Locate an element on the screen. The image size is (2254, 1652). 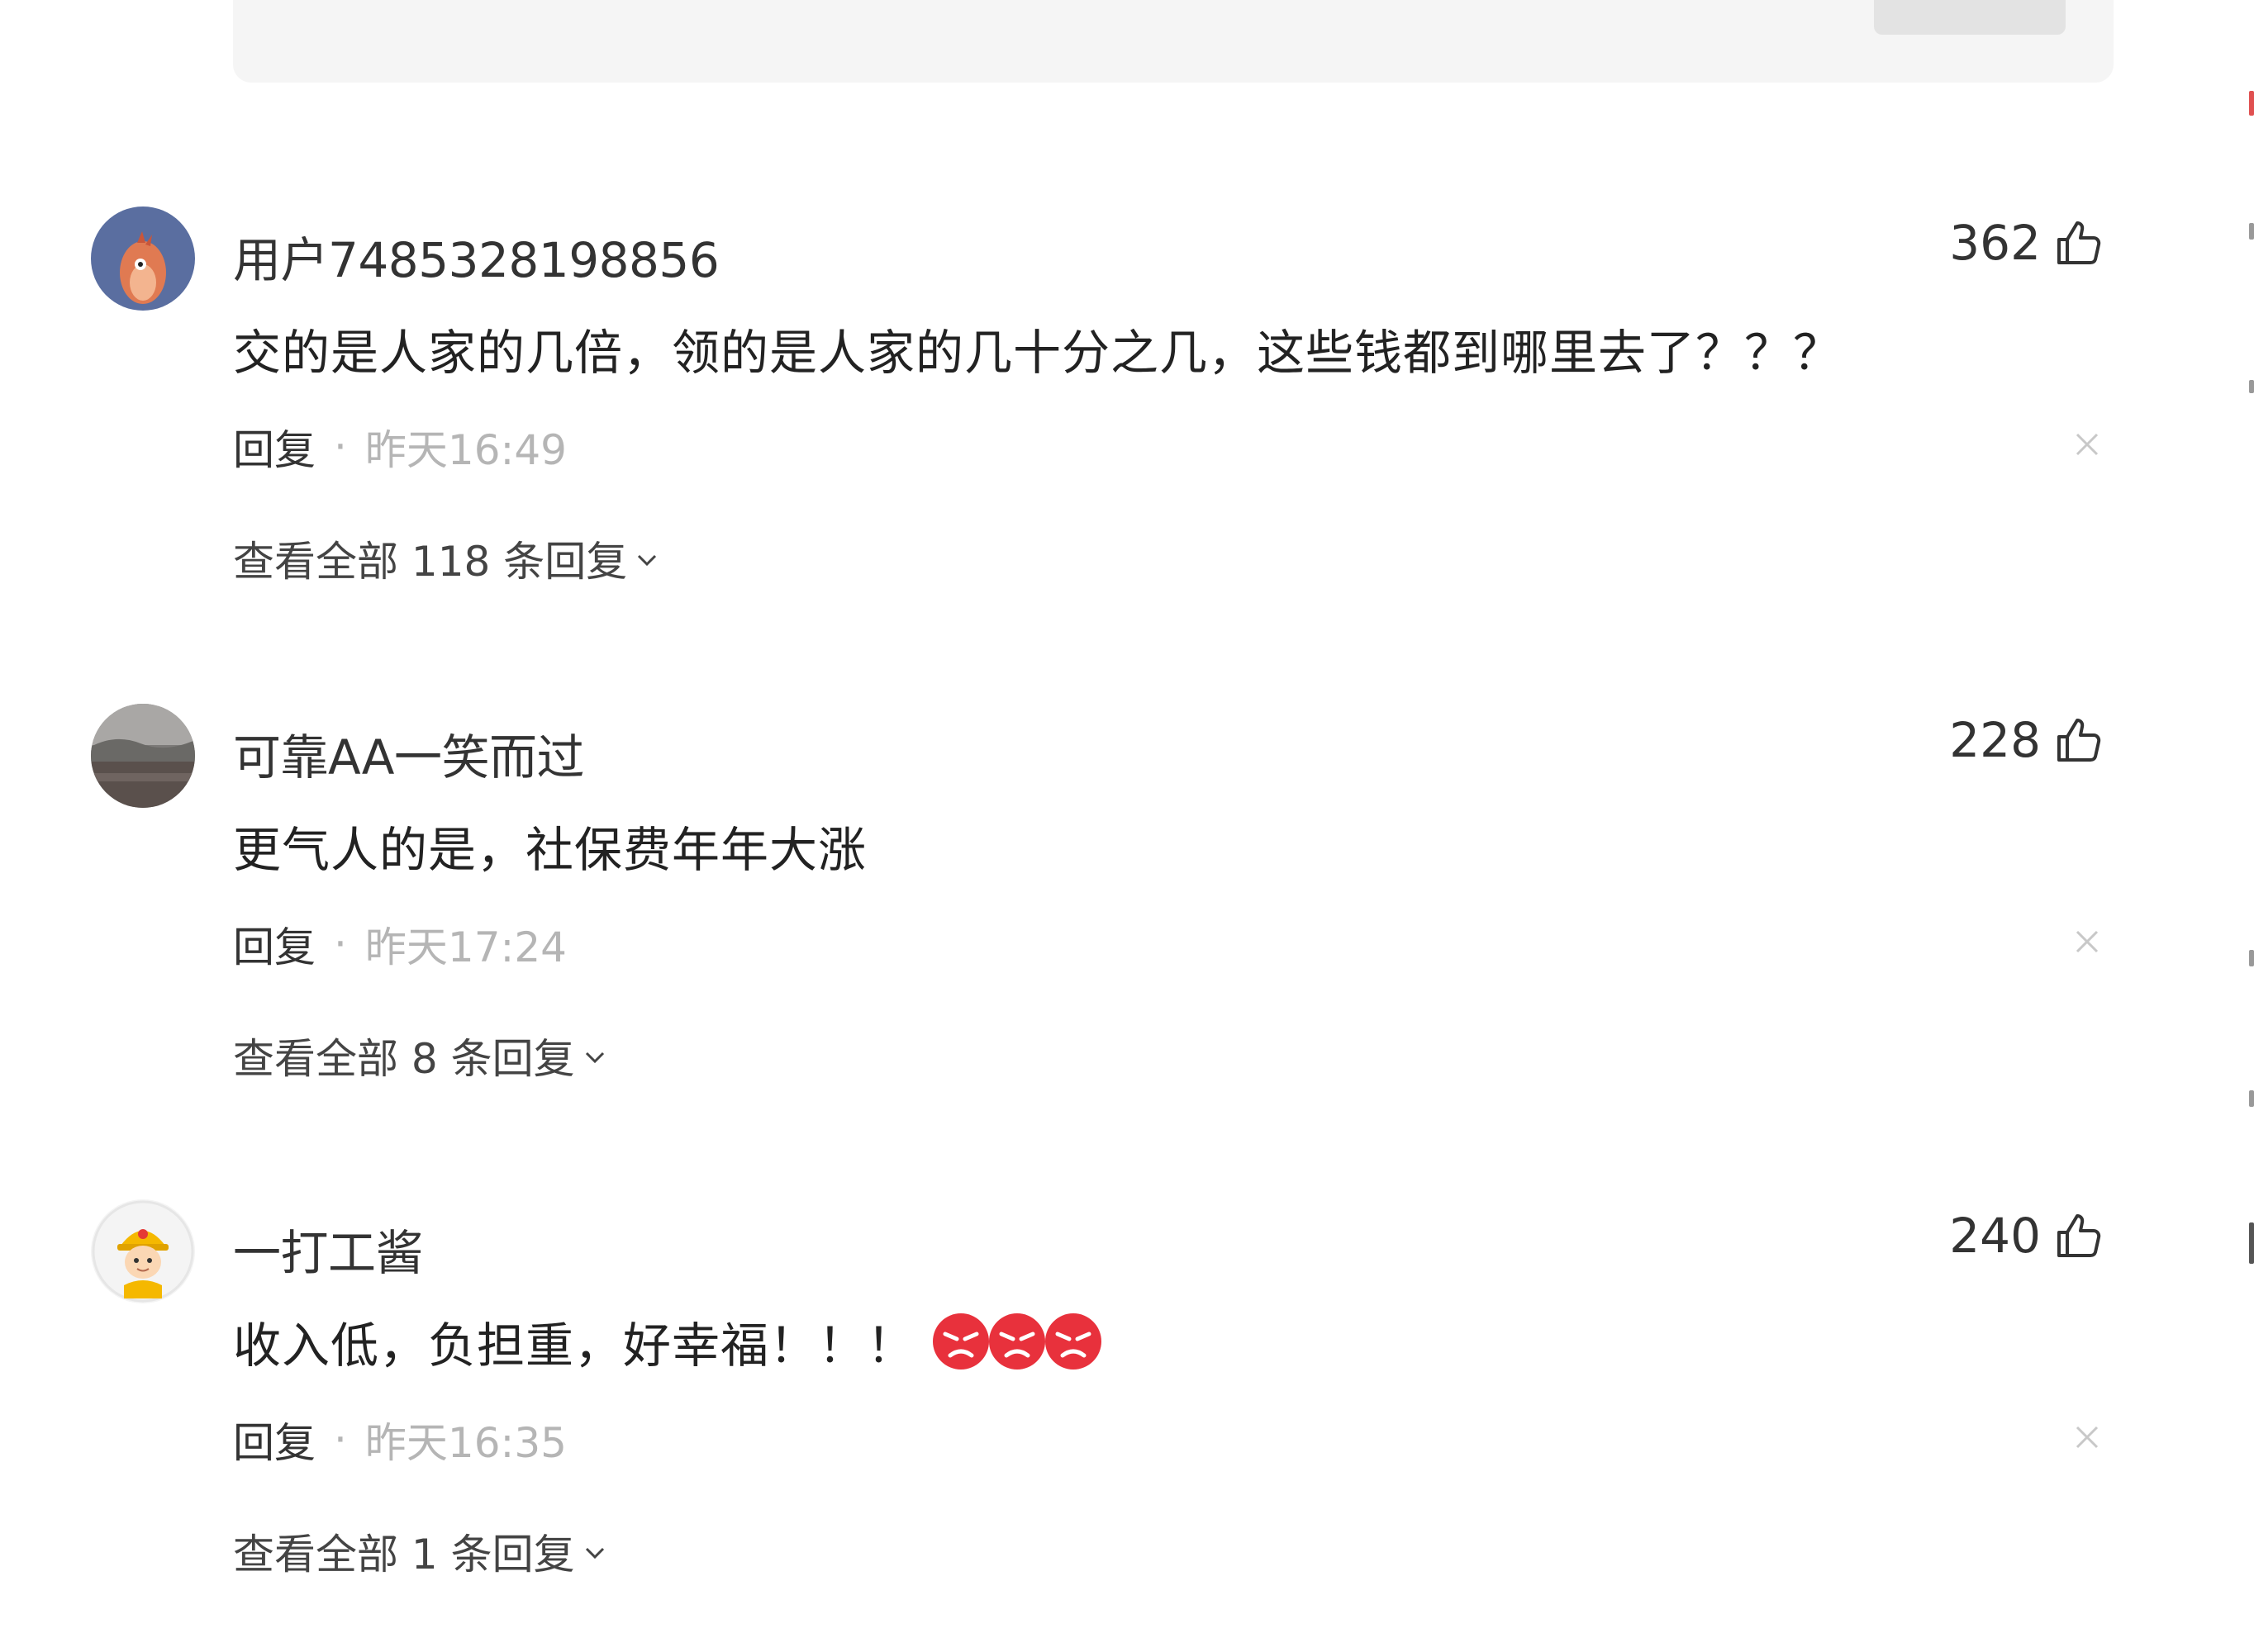
comment-text: 更气人的是，社保费年年大涨 is located at coordinates (550, 846).